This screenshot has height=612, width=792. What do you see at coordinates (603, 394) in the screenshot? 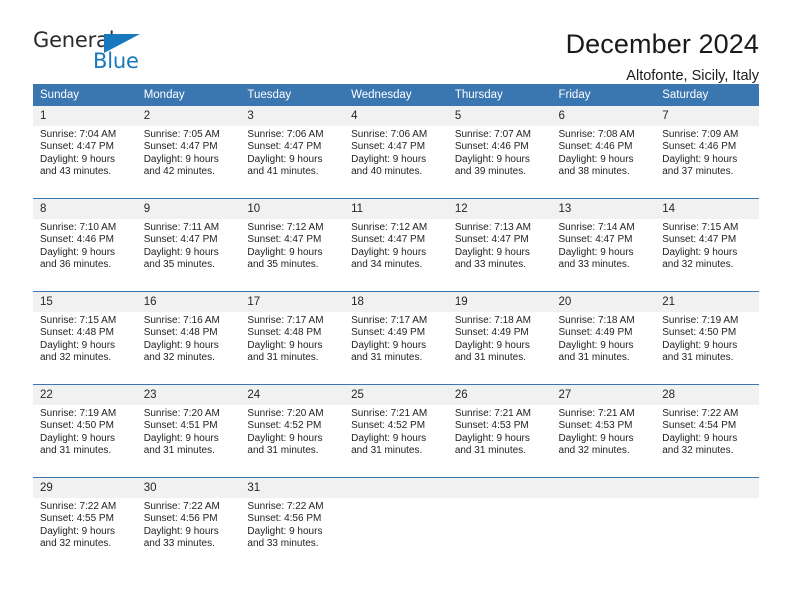
I see `day-cell-27: 27` at bounding box center [603, 394].